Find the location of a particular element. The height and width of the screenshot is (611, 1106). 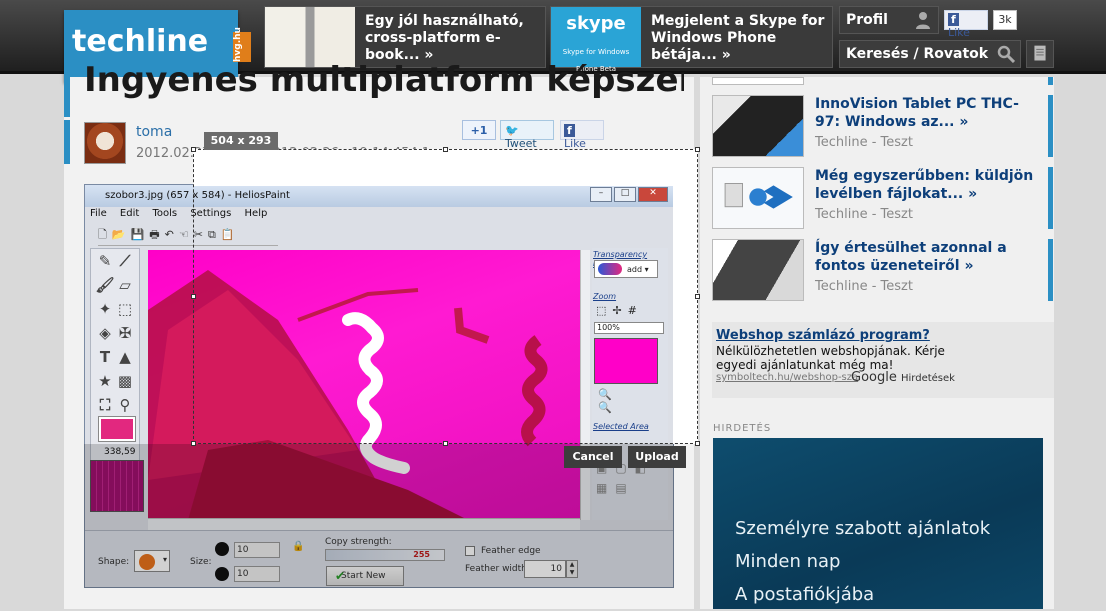

twitter-bird-icon: 🐦 is located at coordinates (512, 130).